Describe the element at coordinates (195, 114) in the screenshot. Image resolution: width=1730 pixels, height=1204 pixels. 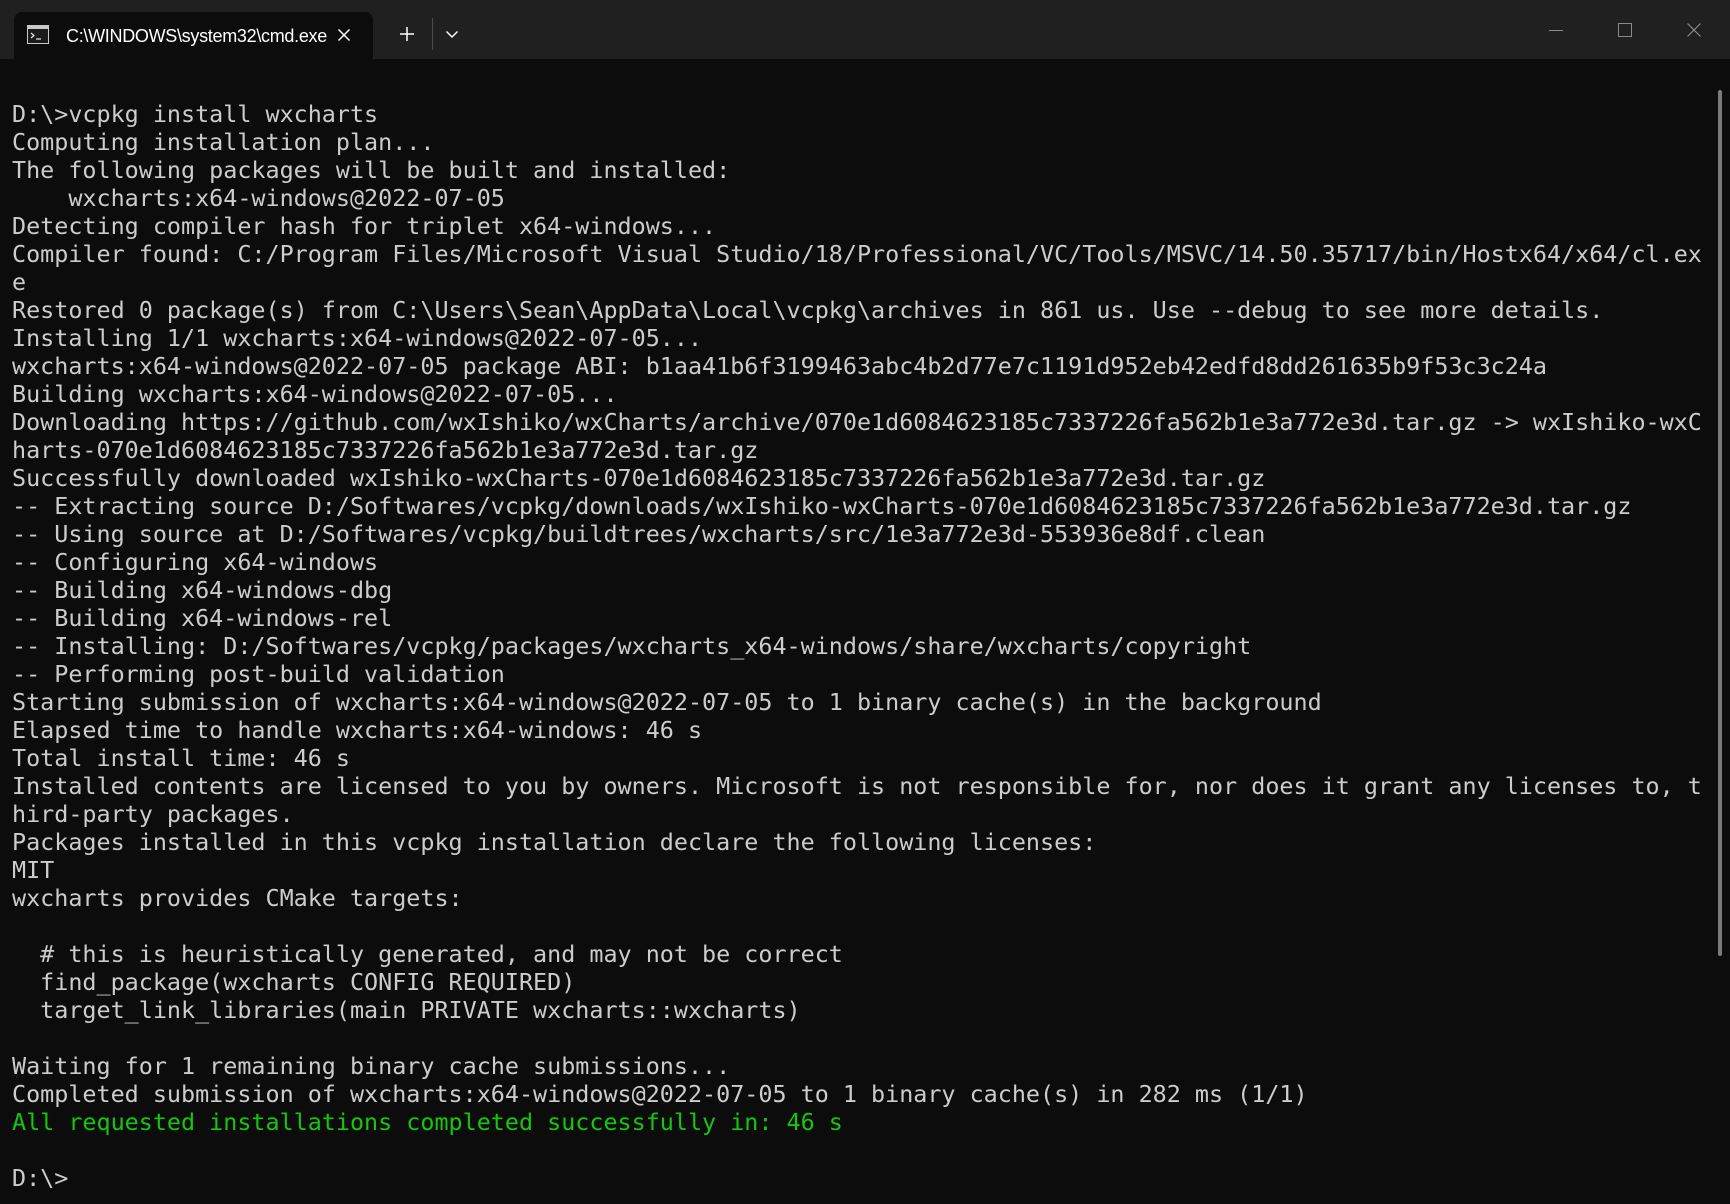
I see `terminal-line: D:\>vcpkg install wxcharts` at that location.